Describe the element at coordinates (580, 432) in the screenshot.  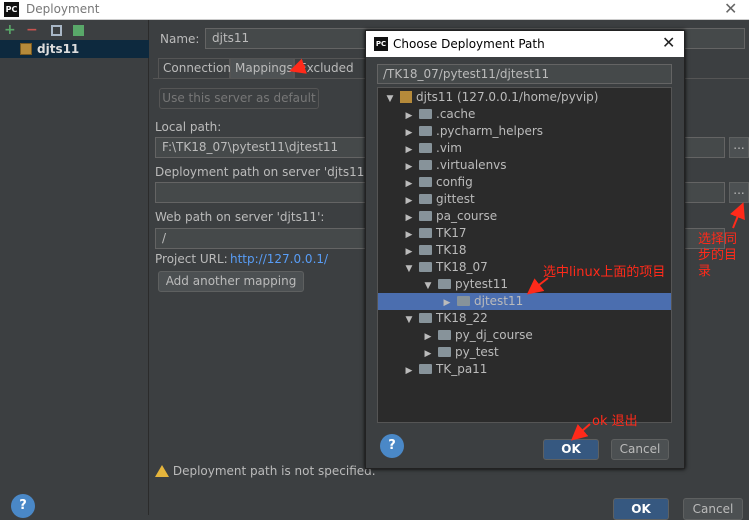
I see `arrow-to-dialog-ok` at that location.